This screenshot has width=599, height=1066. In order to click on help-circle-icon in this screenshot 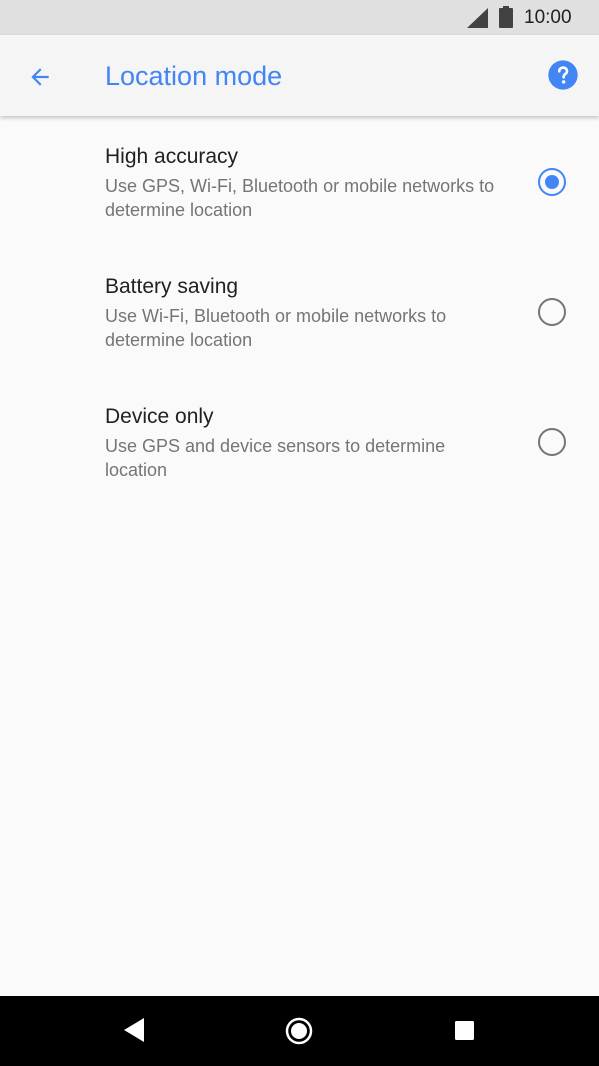, I will do `click(563, 75)`.